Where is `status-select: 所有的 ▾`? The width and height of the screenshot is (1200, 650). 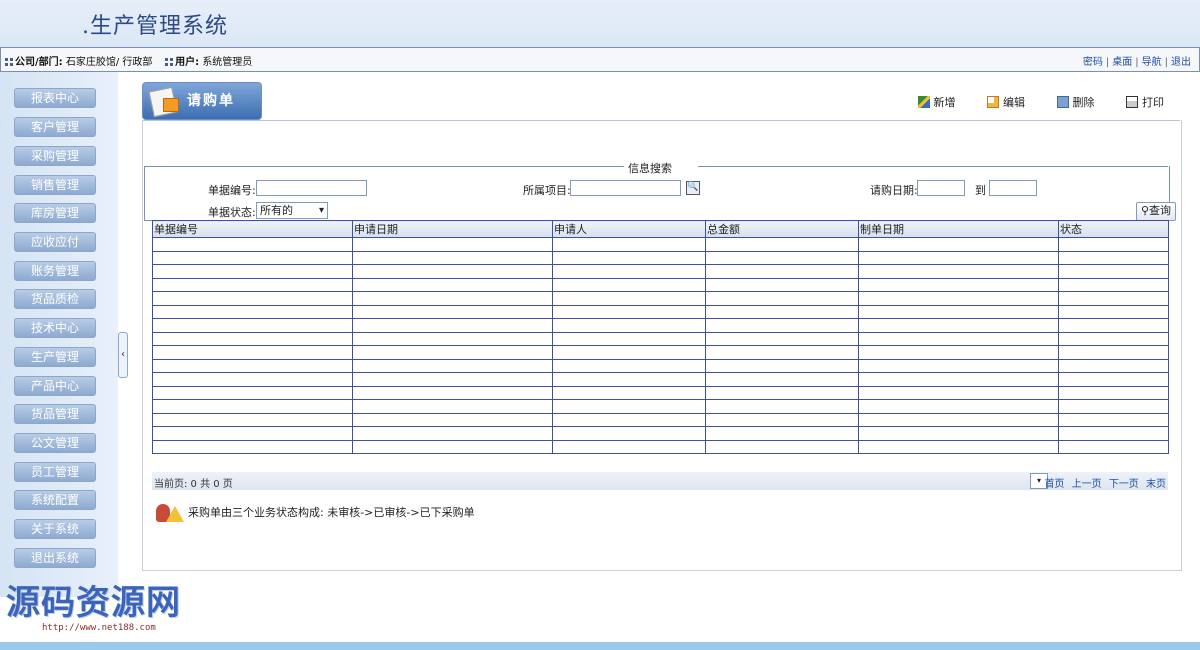
status-select: 所有的 ▾ is located at coordinates (292, 210).